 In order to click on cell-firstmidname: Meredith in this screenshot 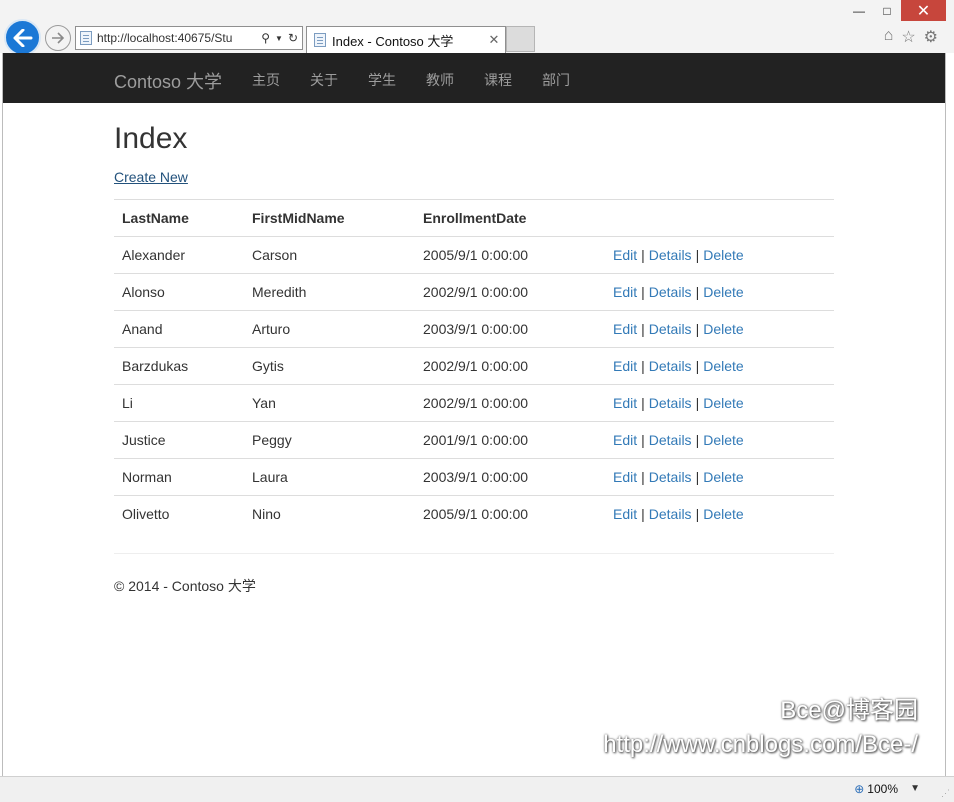, I will do `click(329, 292)`.